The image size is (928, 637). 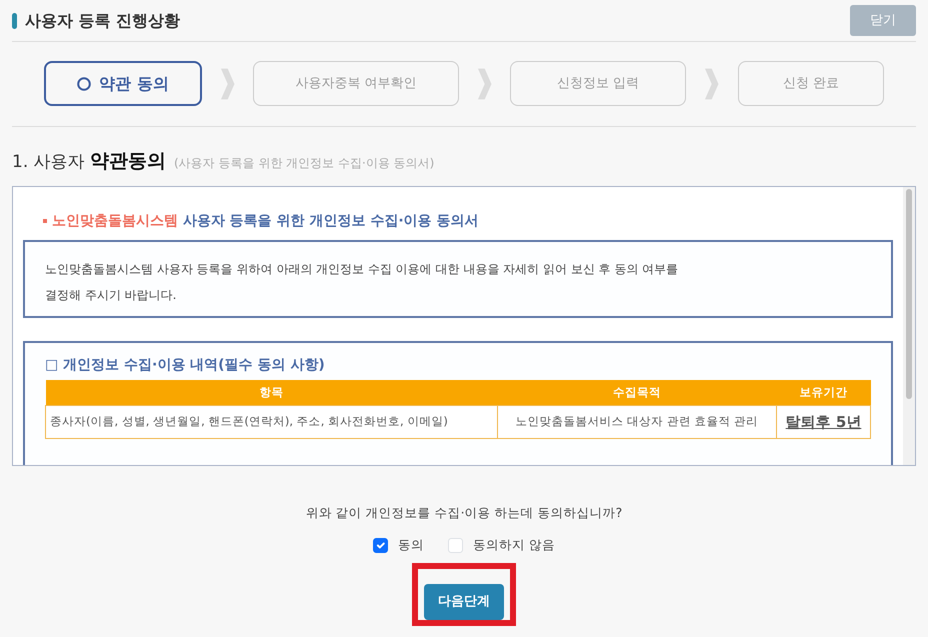 What do you see at coordinates (45, 220) in the screenshot?
I see `bullet-icon` at bounding box center [45, 220].